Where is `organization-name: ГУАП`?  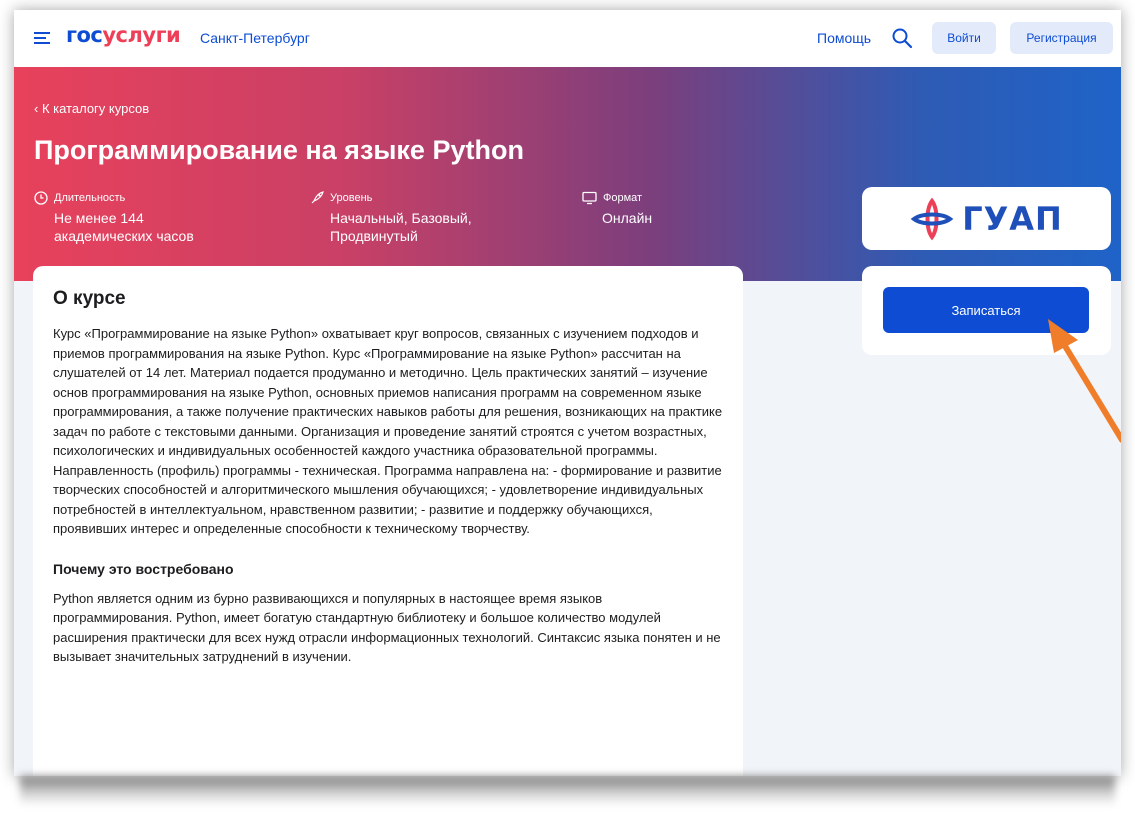
organization-name: ГУАП is located at coordinates (1012, 218).